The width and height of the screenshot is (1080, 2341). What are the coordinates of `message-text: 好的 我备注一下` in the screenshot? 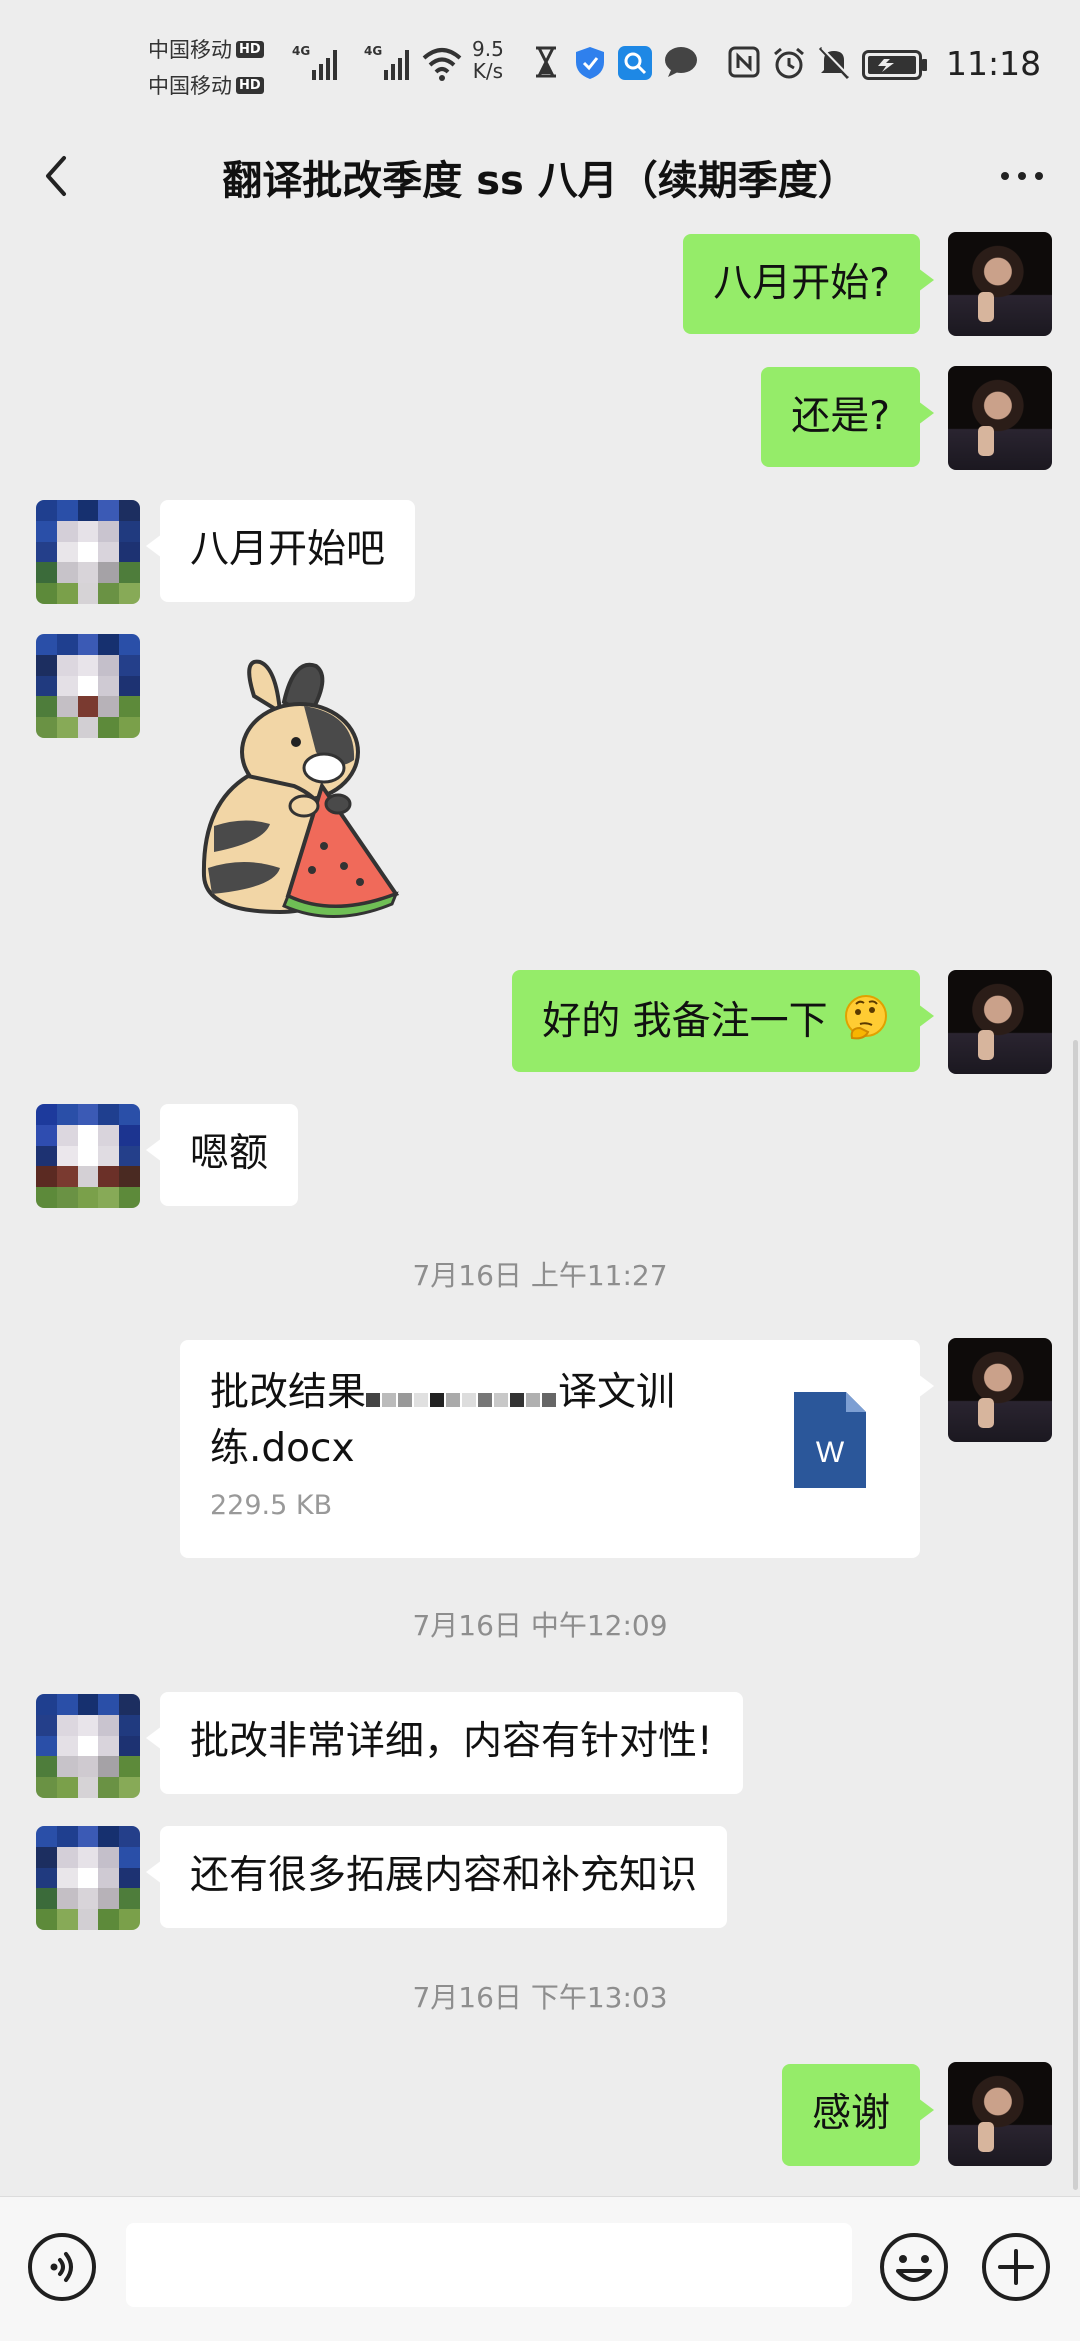 It's located at (685, 1021).